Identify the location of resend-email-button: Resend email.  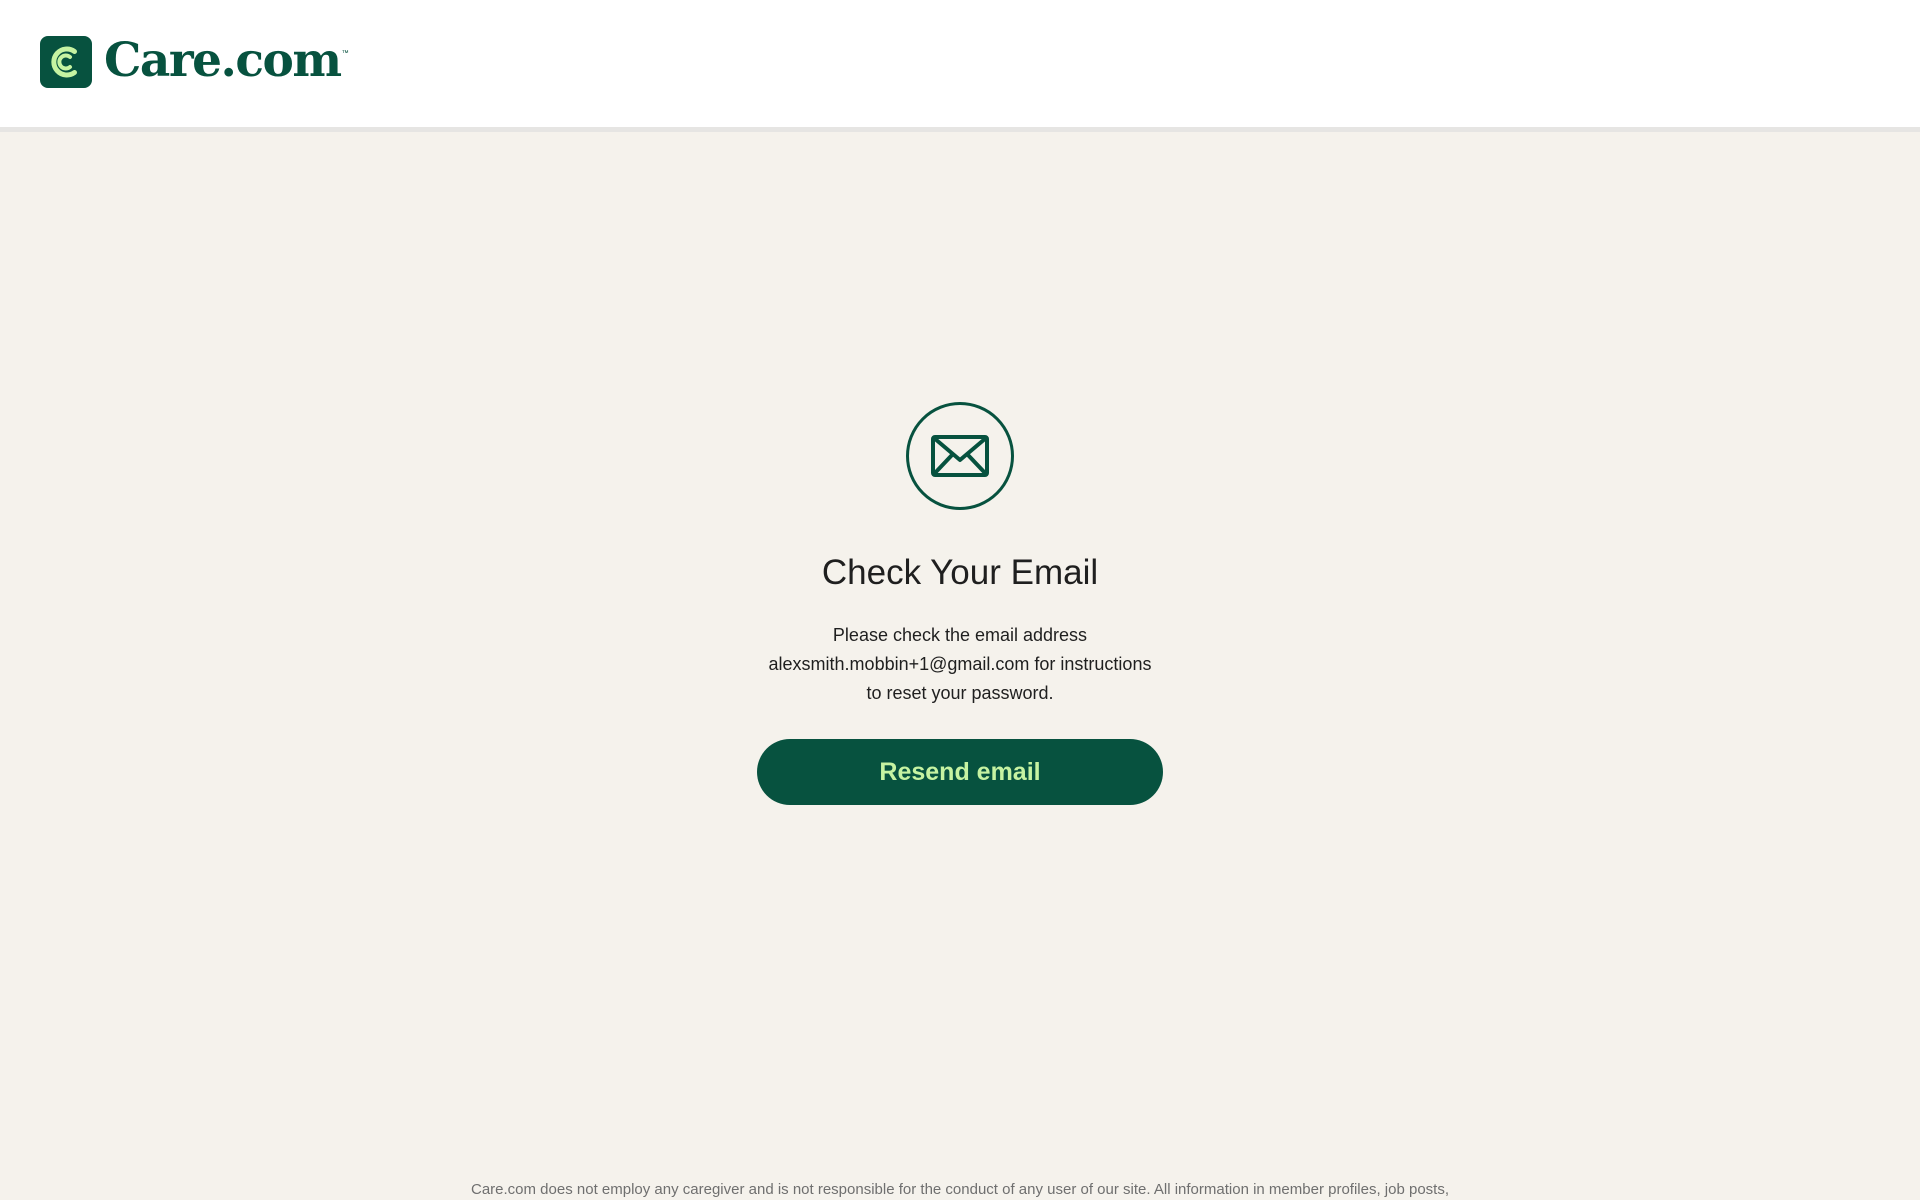
(960, 772).